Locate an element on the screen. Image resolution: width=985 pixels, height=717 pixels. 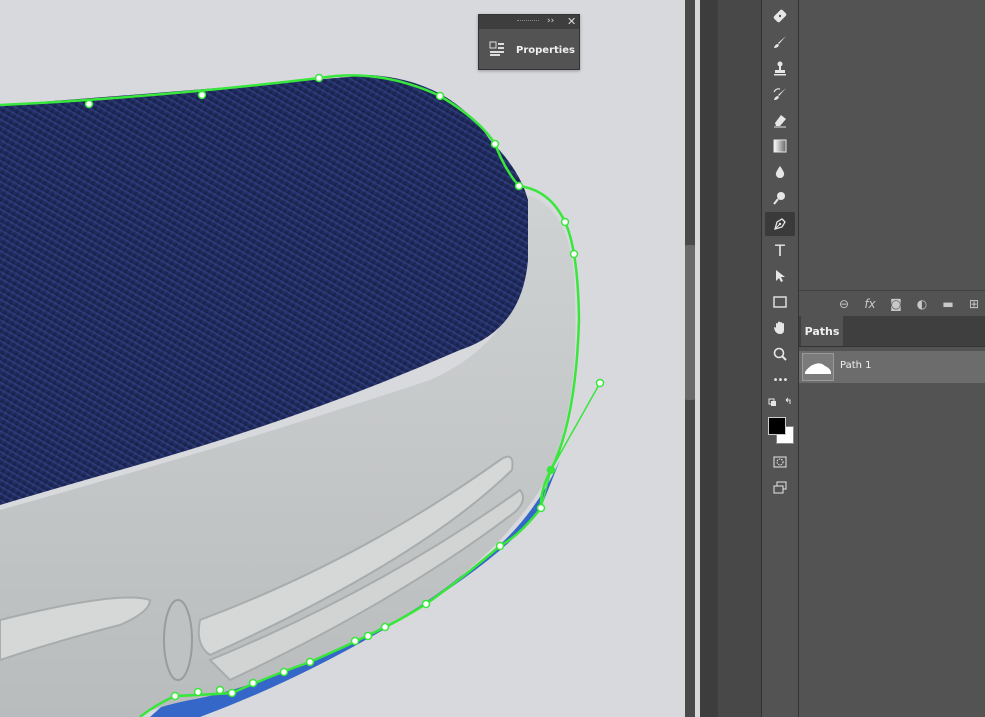
path-selection-icon is located at coordinates (780, 276).